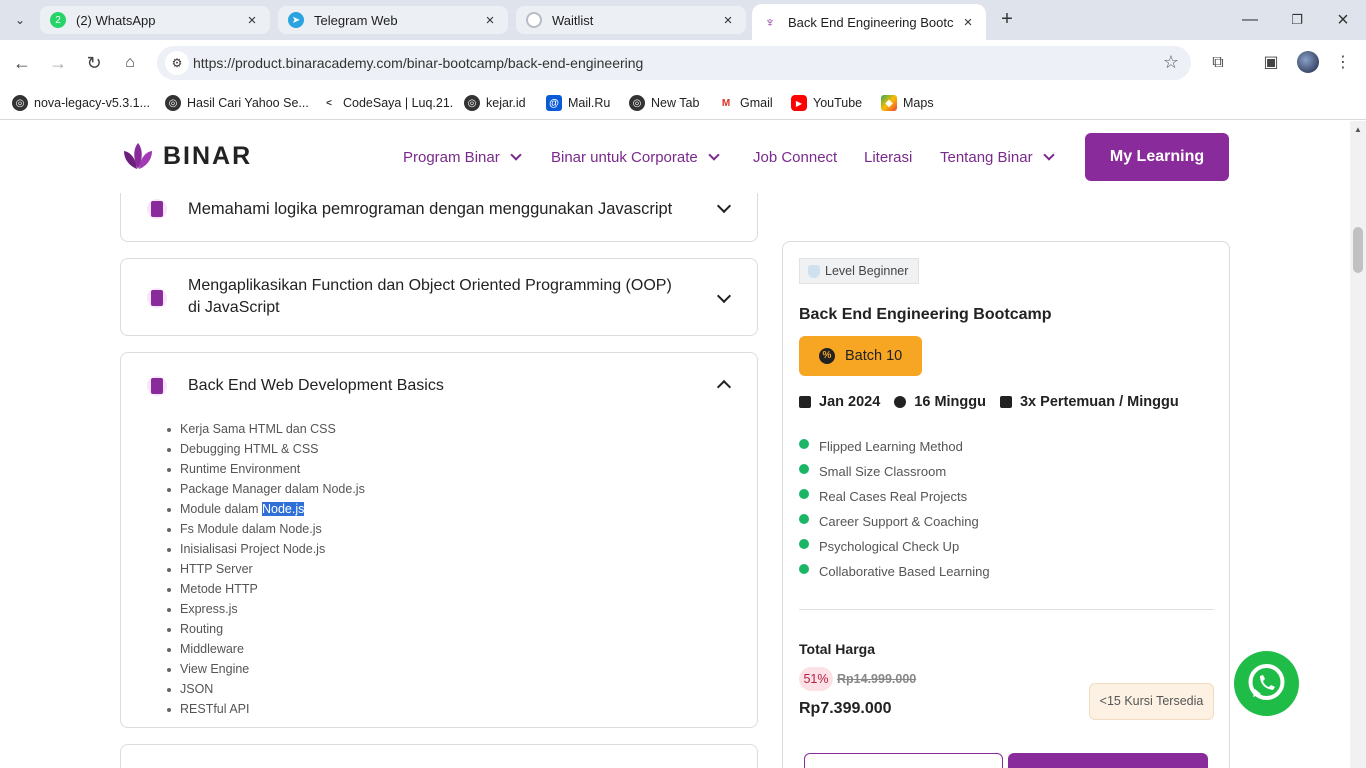  I want to click on nav-label: Job Connect, so click(795, 157).